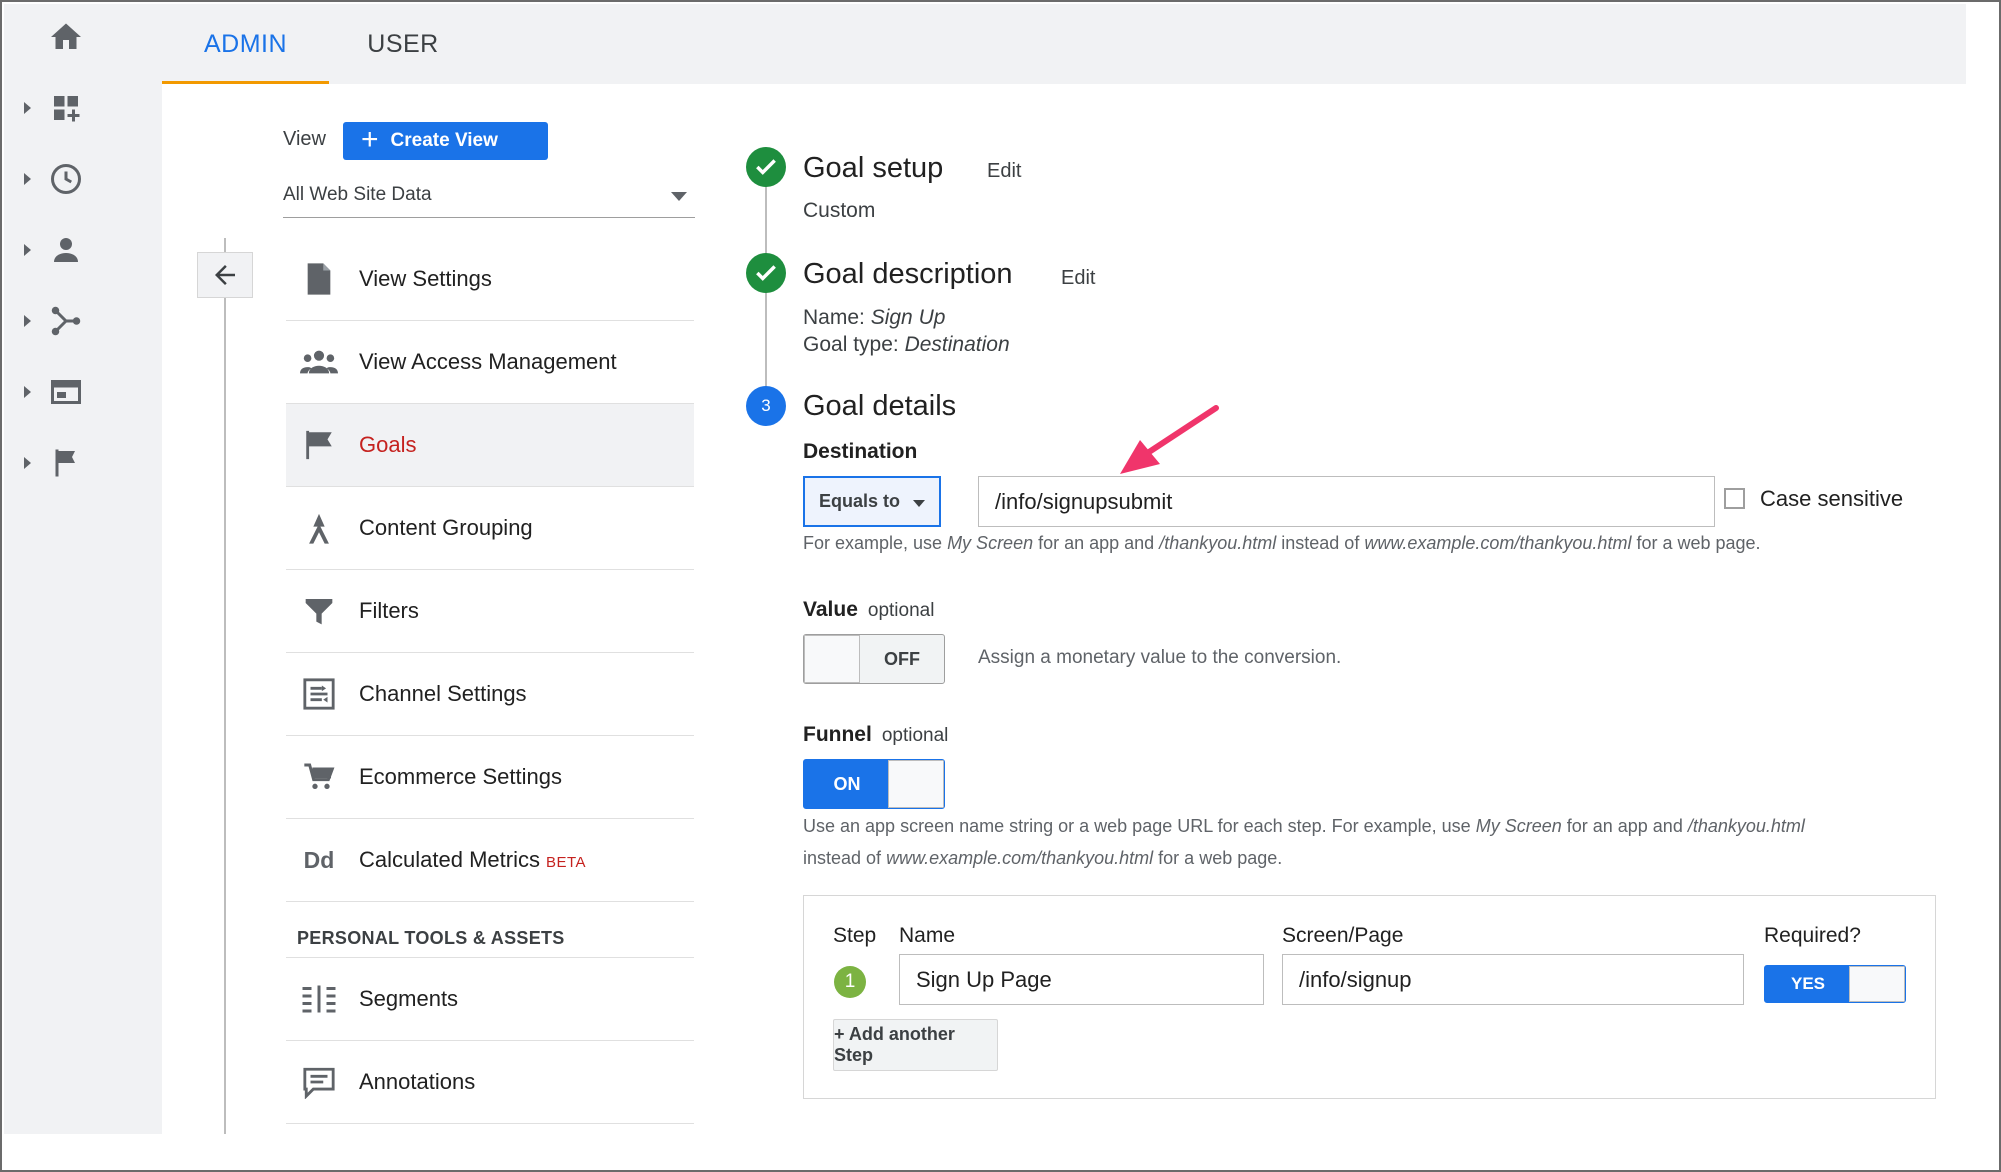 This screenshot has width=2001, height=1172. Describe the element at coordinates (837, 734) in the screenshot. I see `funnel-label-text: Funnel` at that location.